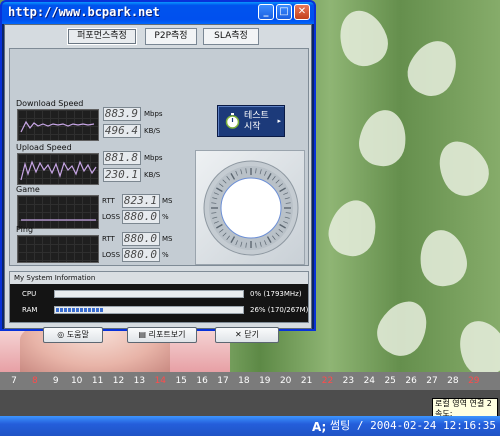 The image size is (500, 436). I want to click on calendar-day: 8, so click(35, 381).